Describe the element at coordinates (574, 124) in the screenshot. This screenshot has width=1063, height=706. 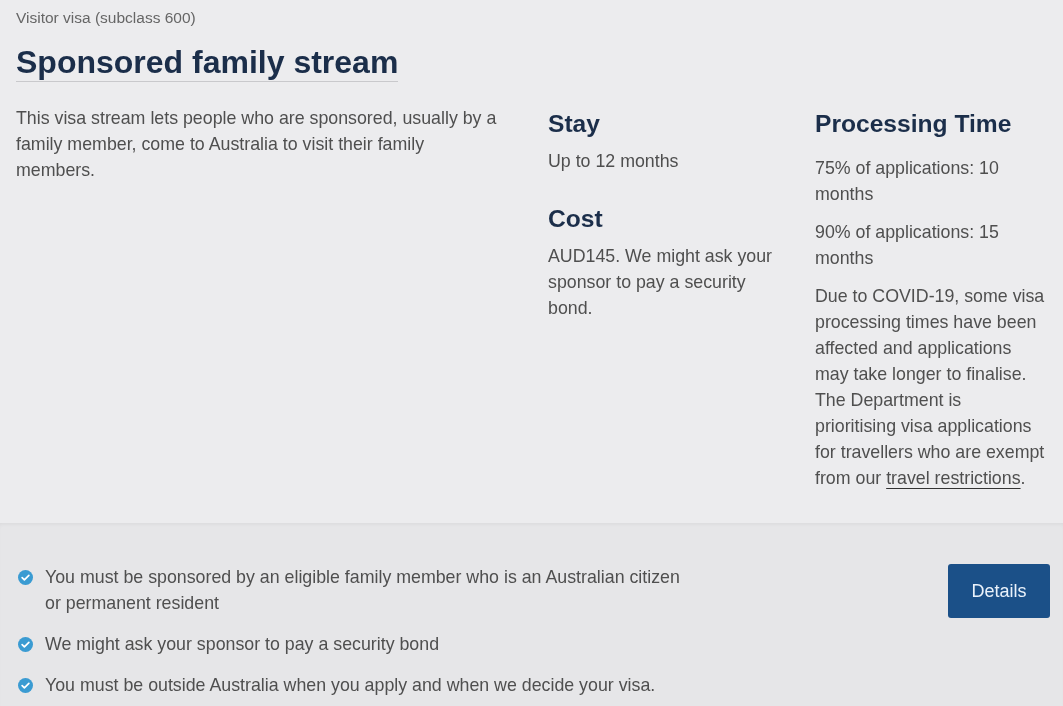
I see `section-heading: Stay` at that location.